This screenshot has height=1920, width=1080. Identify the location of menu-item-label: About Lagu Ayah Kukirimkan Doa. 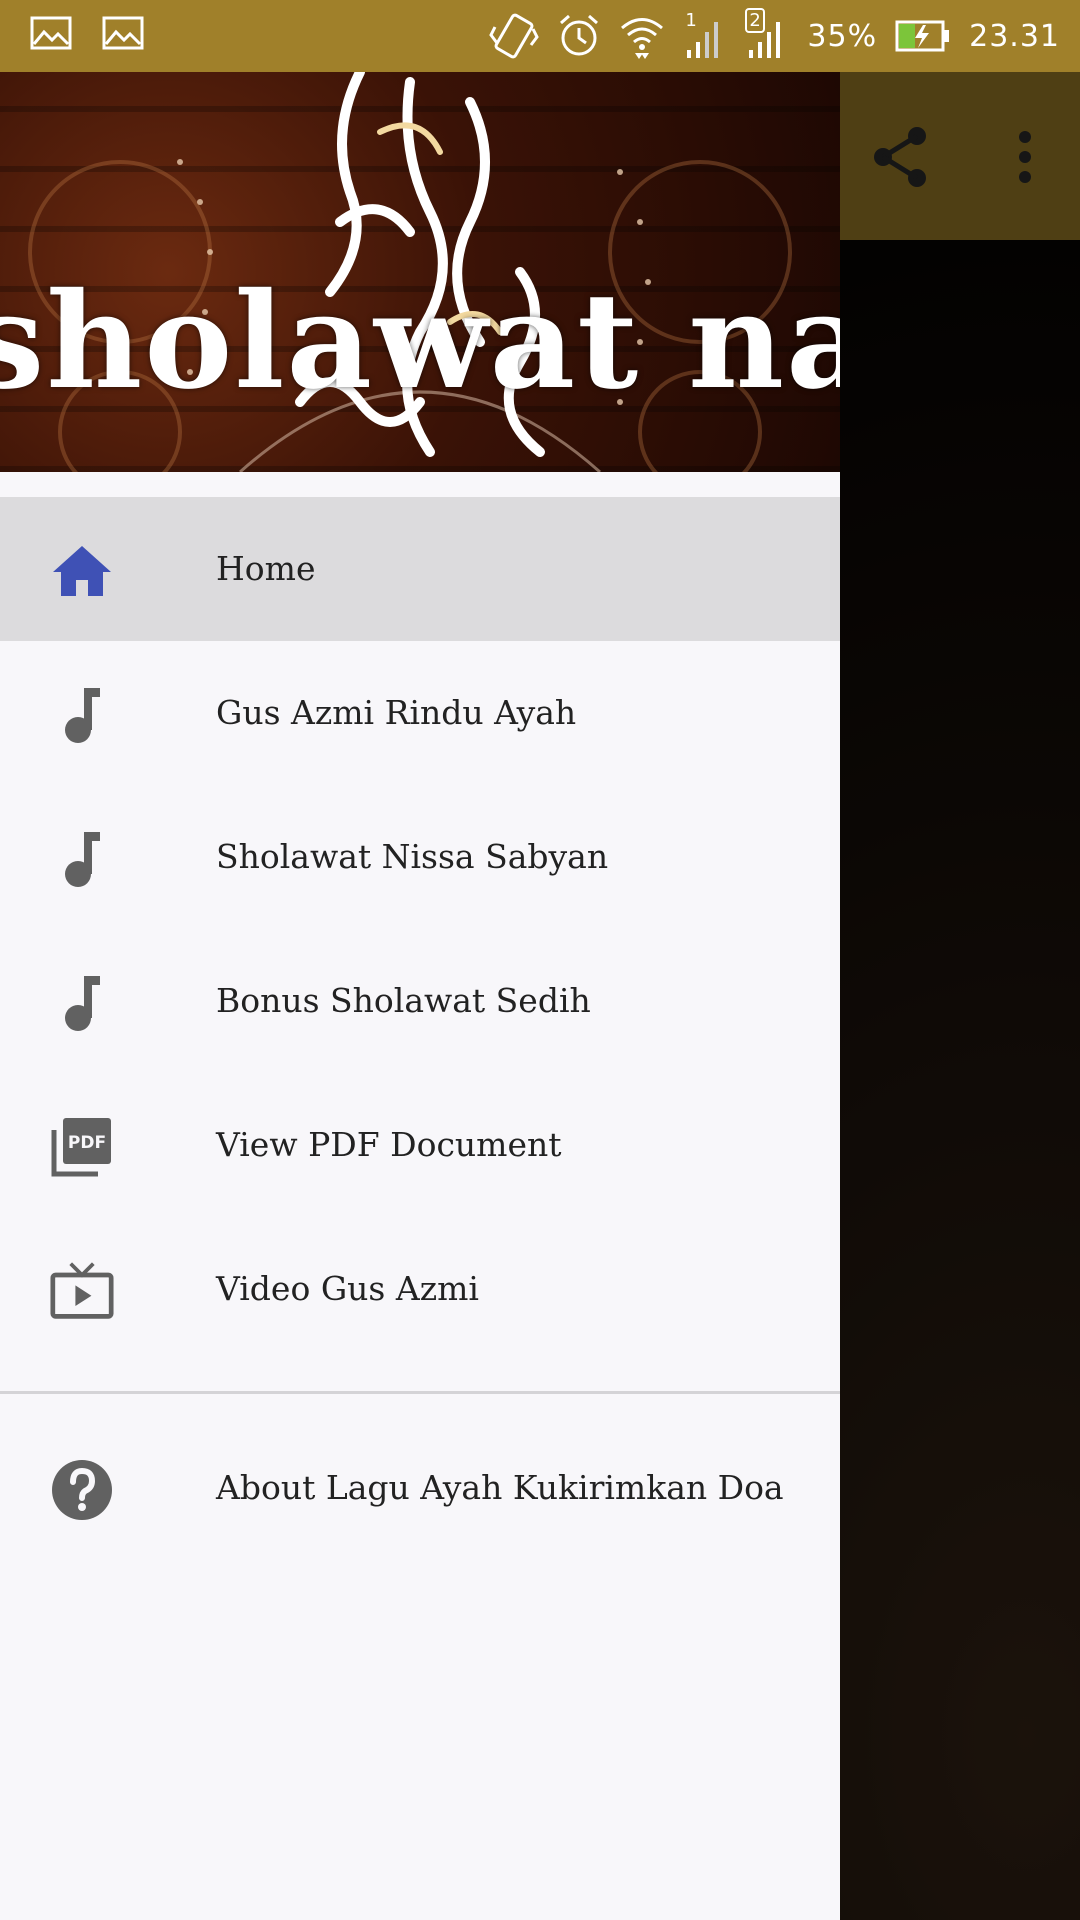
(500, 1487).